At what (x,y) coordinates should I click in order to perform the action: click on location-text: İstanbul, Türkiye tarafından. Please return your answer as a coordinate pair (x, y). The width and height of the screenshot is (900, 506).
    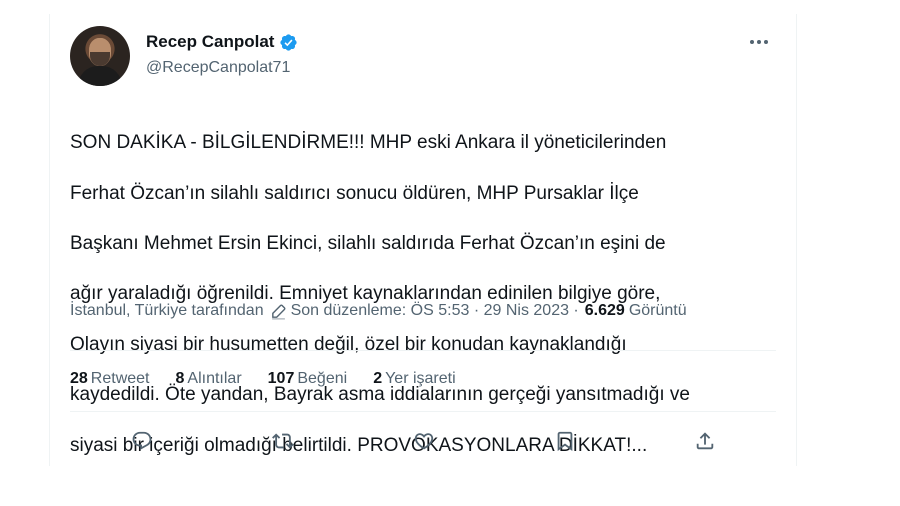
    Looking at the image, I should click on (167, 310).